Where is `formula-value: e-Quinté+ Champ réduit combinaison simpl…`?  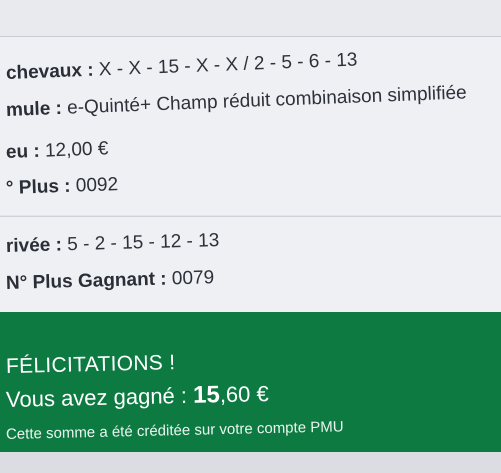
formula-value: e-Quinté+ Champ réduit combinaison simpl… is located at coordinates (267, 100).